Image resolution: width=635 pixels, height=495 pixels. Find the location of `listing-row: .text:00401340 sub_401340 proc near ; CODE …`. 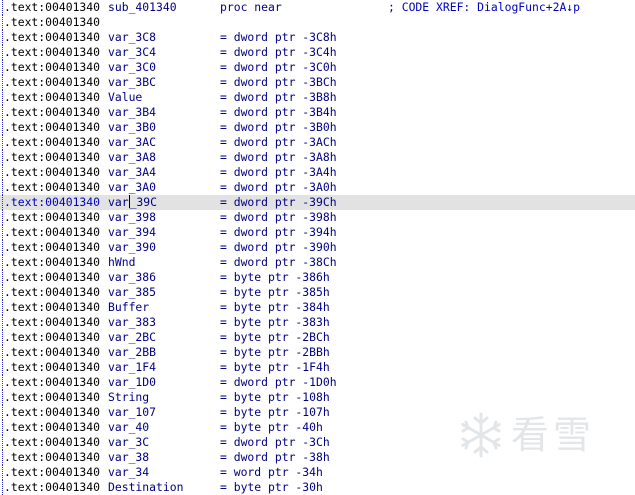

listing-row: .text:00401340 sub_401340 proc near ; CODE … is located at coordinates (317, 7).